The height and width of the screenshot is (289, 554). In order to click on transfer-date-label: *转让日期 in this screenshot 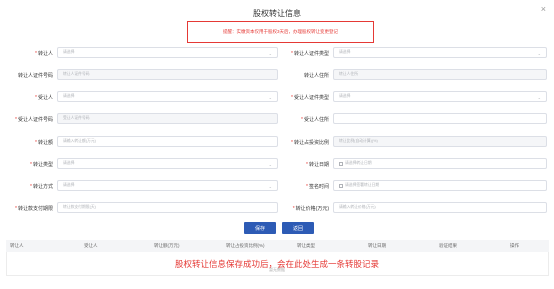, I will do `click(317, 165)`.